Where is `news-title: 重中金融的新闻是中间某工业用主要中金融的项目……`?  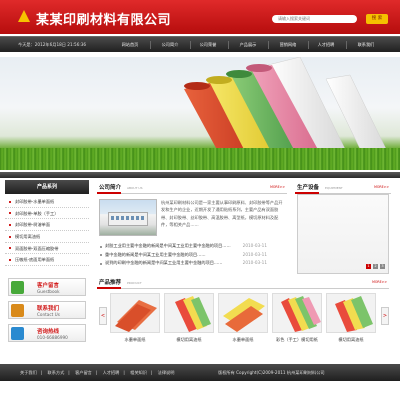 news-title: 重中金融的新闻是中间某工业用主要中金融的项目…… is located at coordinates (155, 254).